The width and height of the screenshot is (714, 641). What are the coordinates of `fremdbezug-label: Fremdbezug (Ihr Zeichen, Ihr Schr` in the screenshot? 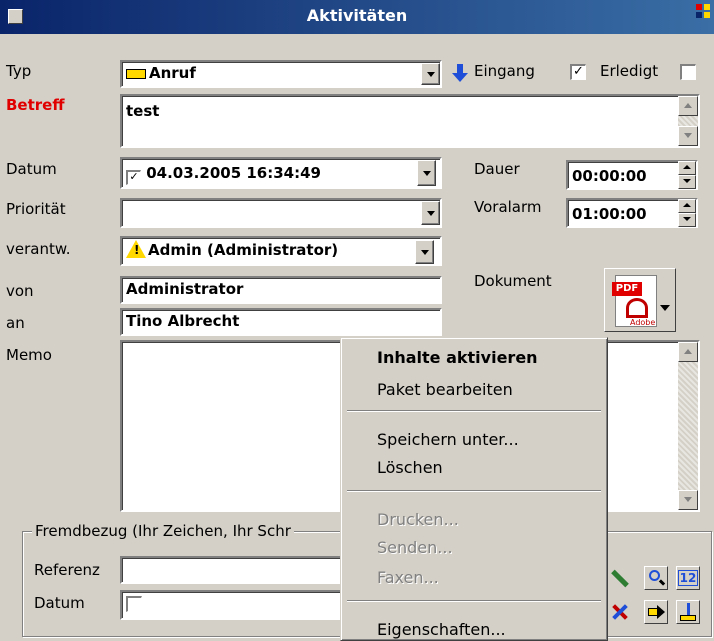 It's located at (163, 531).